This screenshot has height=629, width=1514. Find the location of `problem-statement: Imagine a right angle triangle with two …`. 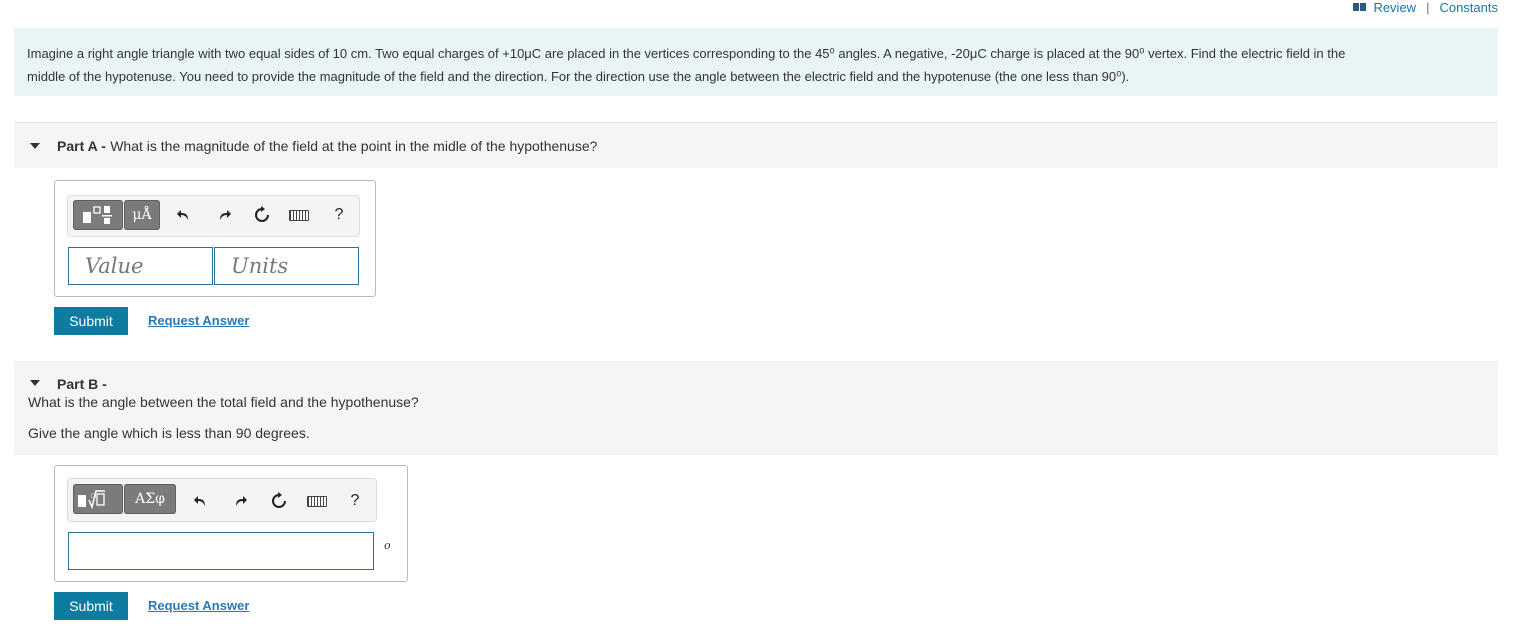

problem-statement: Imagine a right angle triangle with two … is located at coordinates (756, 62).